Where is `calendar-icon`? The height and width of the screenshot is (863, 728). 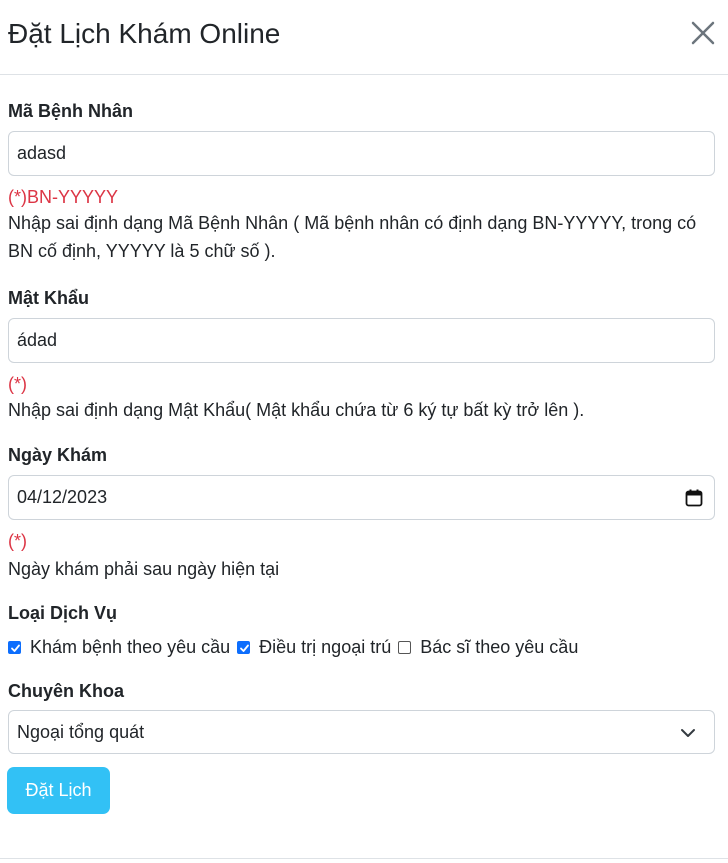
calendar-icon is located at coordinates (694, 498).